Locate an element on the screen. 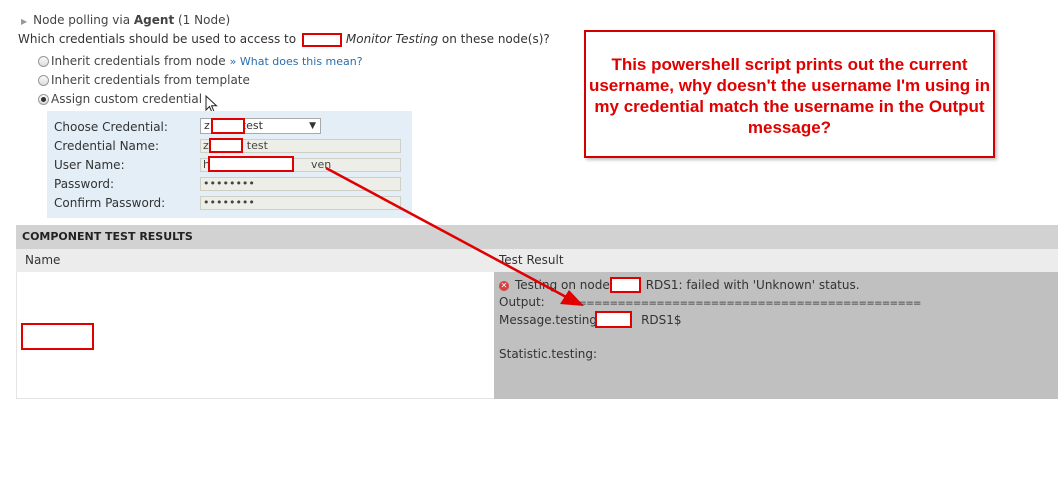  credential-name-end: test is located at coordinates (257, 145).